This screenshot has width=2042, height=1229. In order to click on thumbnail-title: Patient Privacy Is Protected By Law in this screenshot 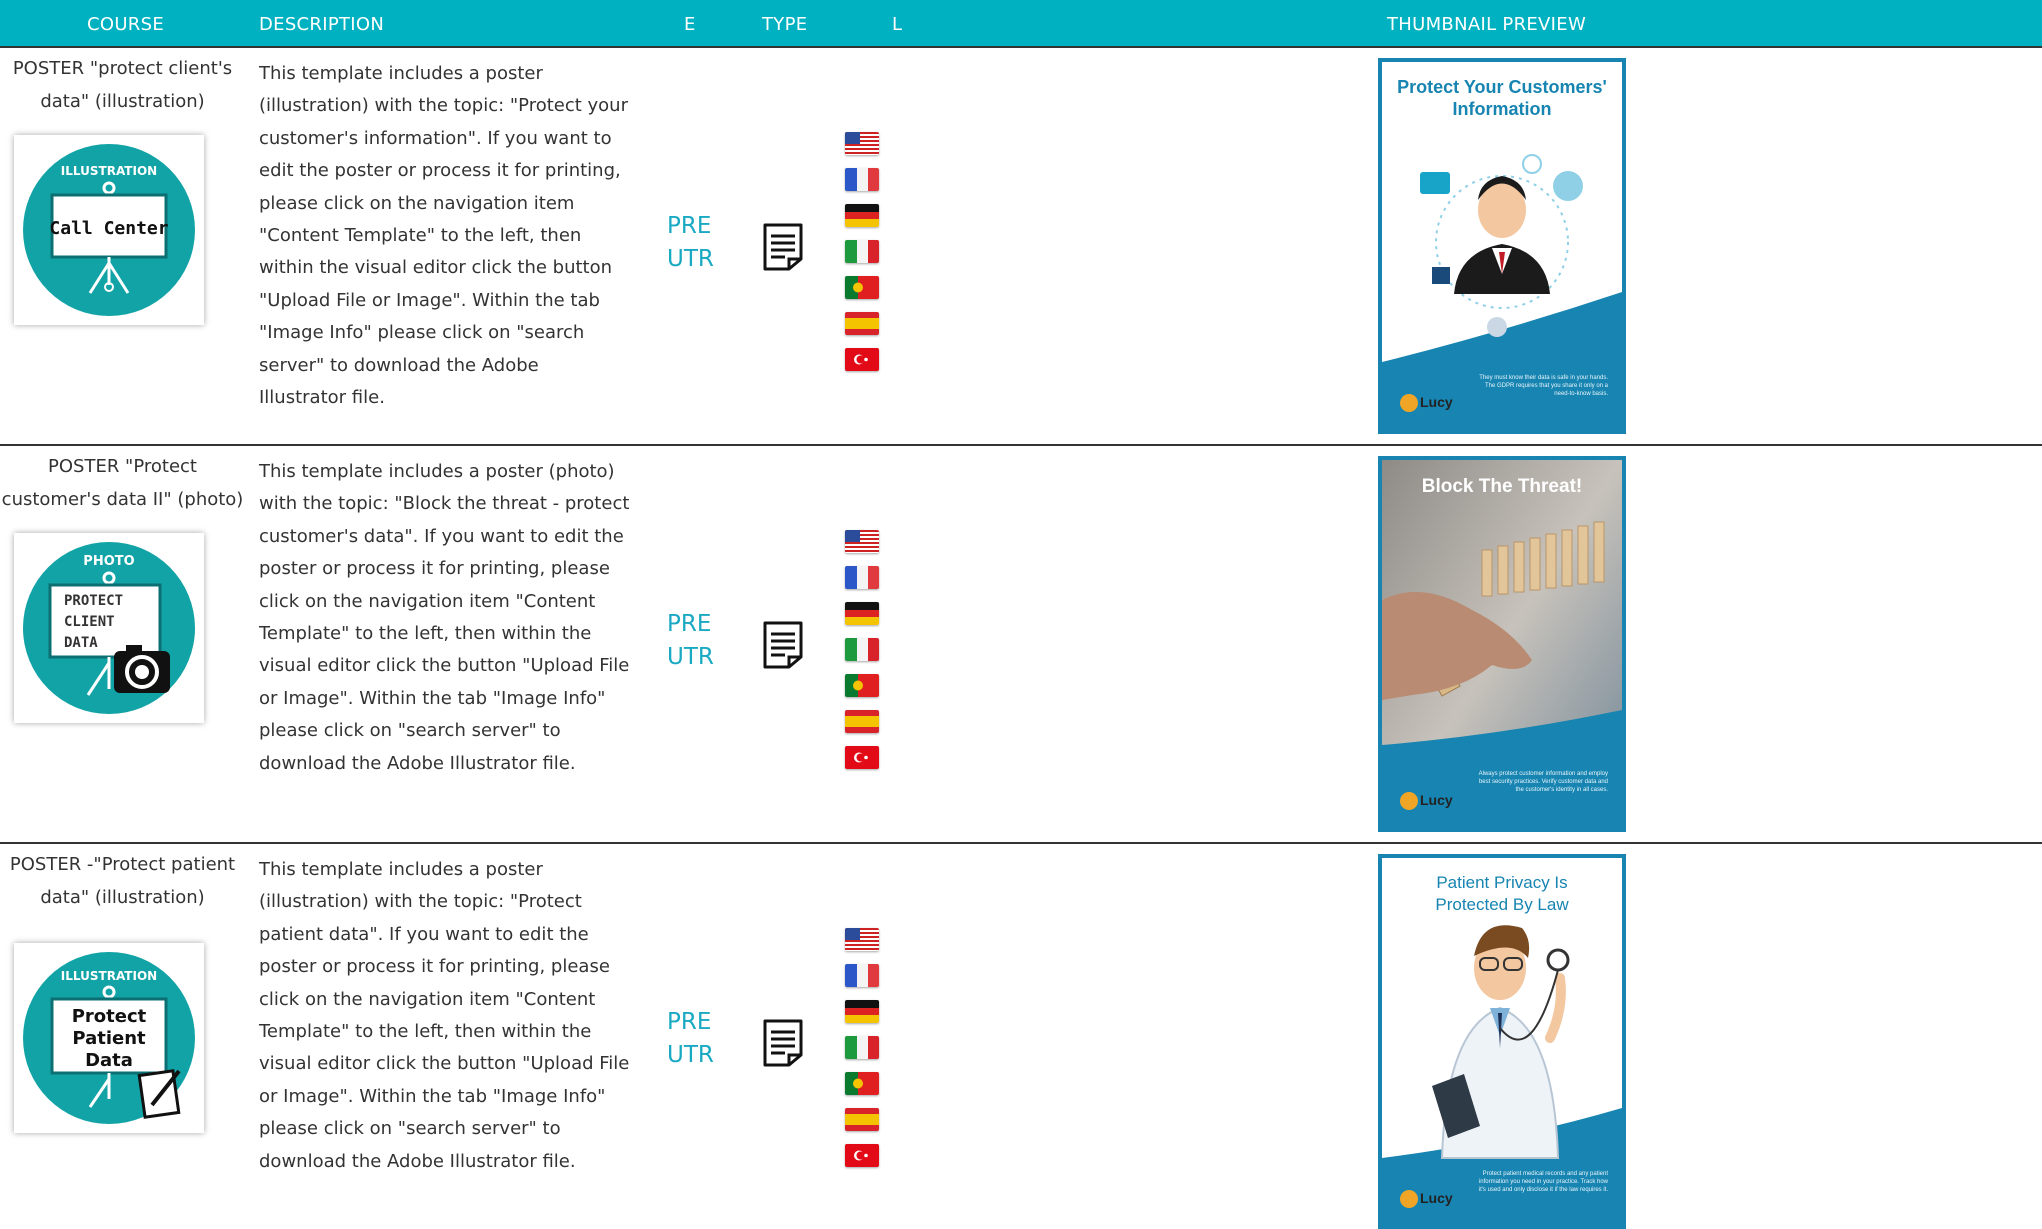, I will do `click(1502, 893)`.